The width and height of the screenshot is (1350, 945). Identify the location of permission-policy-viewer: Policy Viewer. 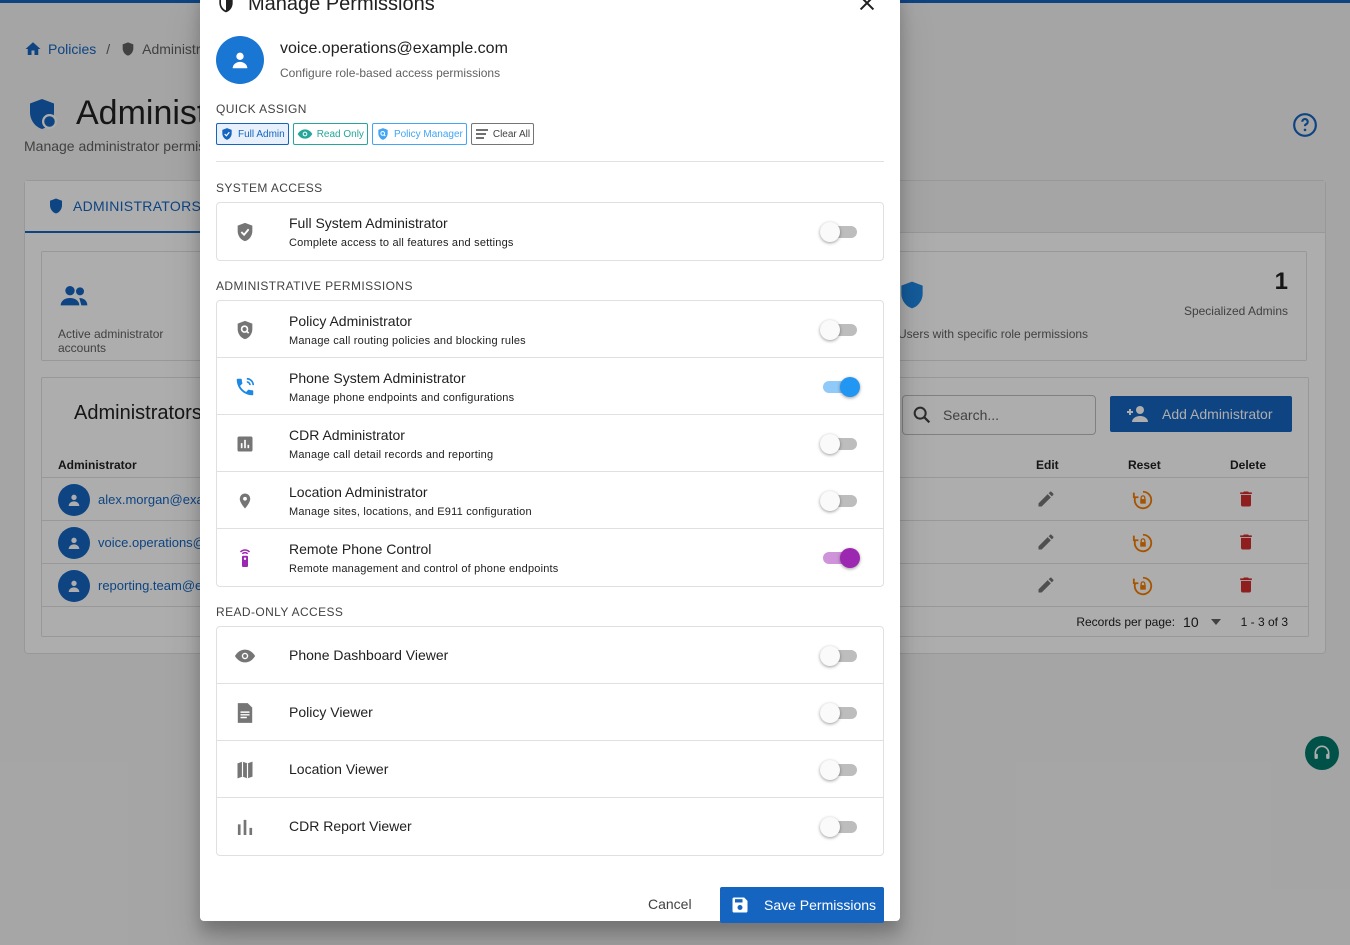
(550, 712).